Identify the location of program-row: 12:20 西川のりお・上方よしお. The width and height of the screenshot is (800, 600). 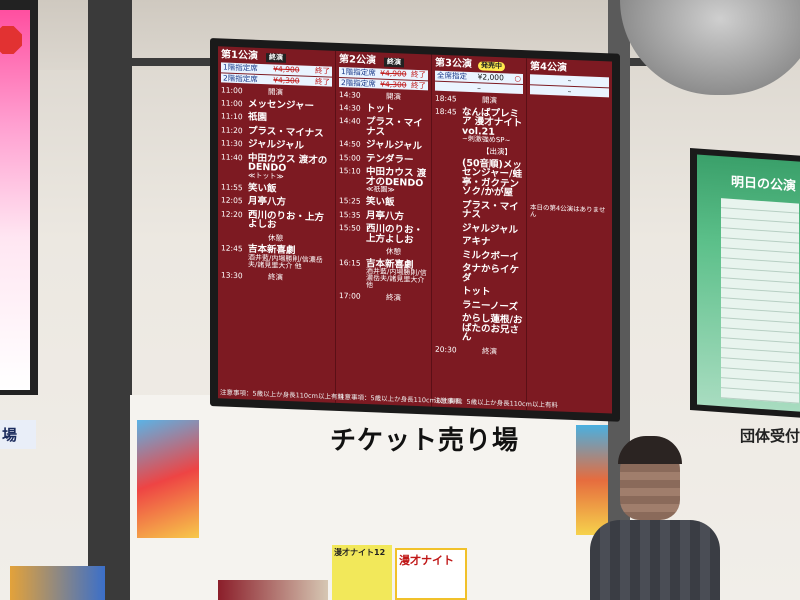
(276, 220).